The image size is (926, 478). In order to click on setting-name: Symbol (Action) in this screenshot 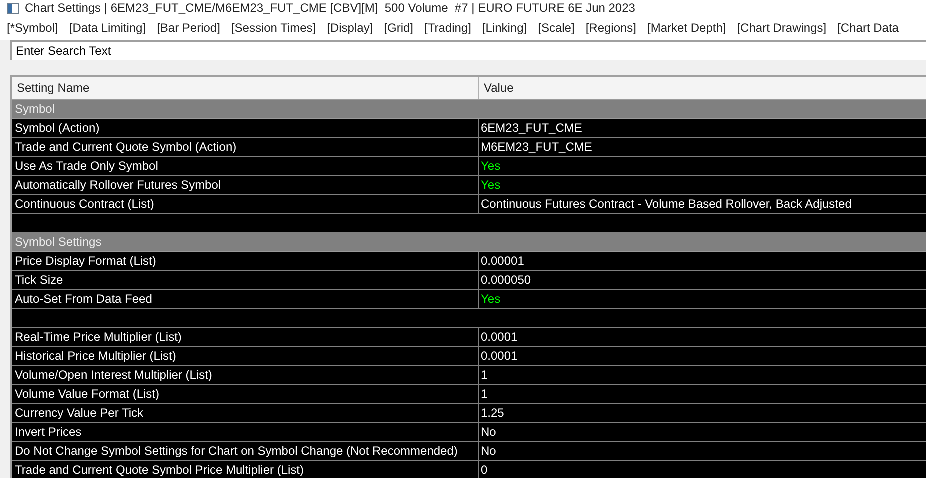, I will do `click(57, 128)`.